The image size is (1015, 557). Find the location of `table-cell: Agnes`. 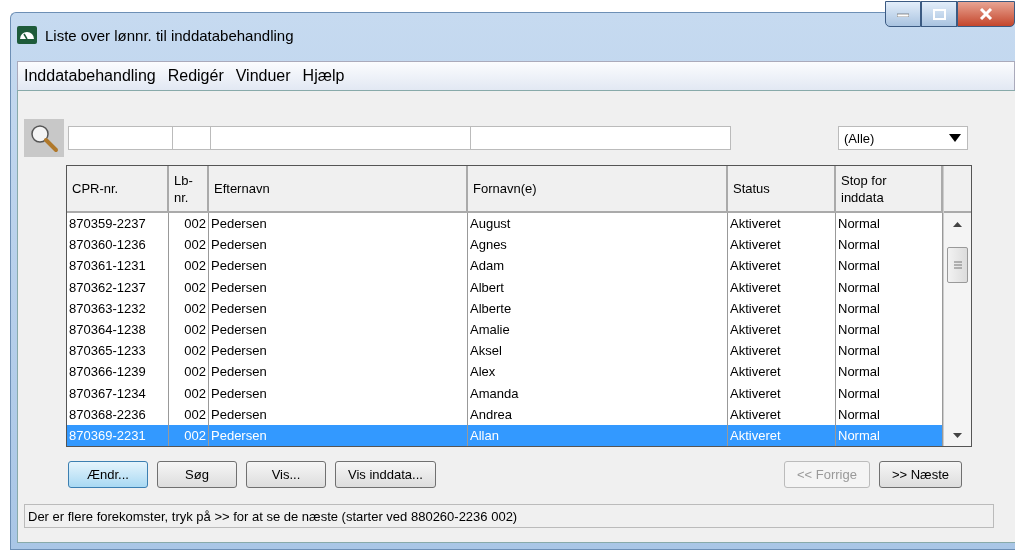

table-cell: Agnes is located at coordinates (598, 245).